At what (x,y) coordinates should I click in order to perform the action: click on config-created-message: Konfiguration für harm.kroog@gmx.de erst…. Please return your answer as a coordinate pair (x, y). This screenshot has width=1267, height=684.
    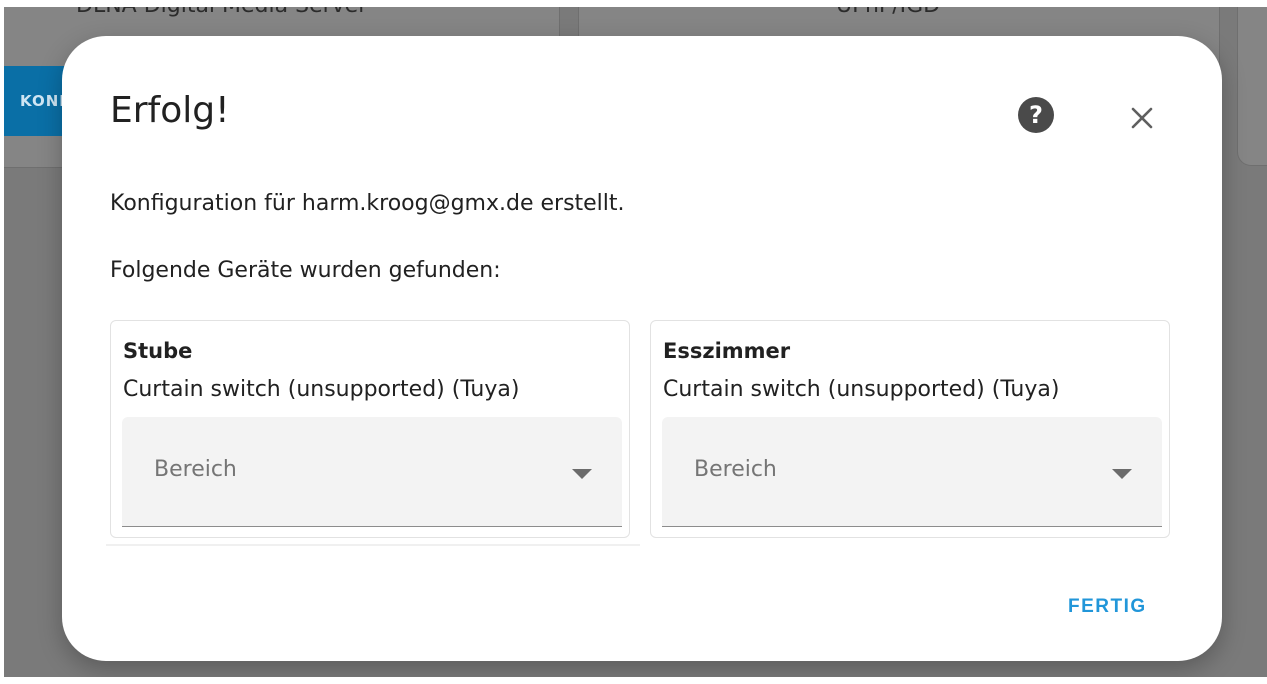
    Looking at the image, I should click on (367, 203).